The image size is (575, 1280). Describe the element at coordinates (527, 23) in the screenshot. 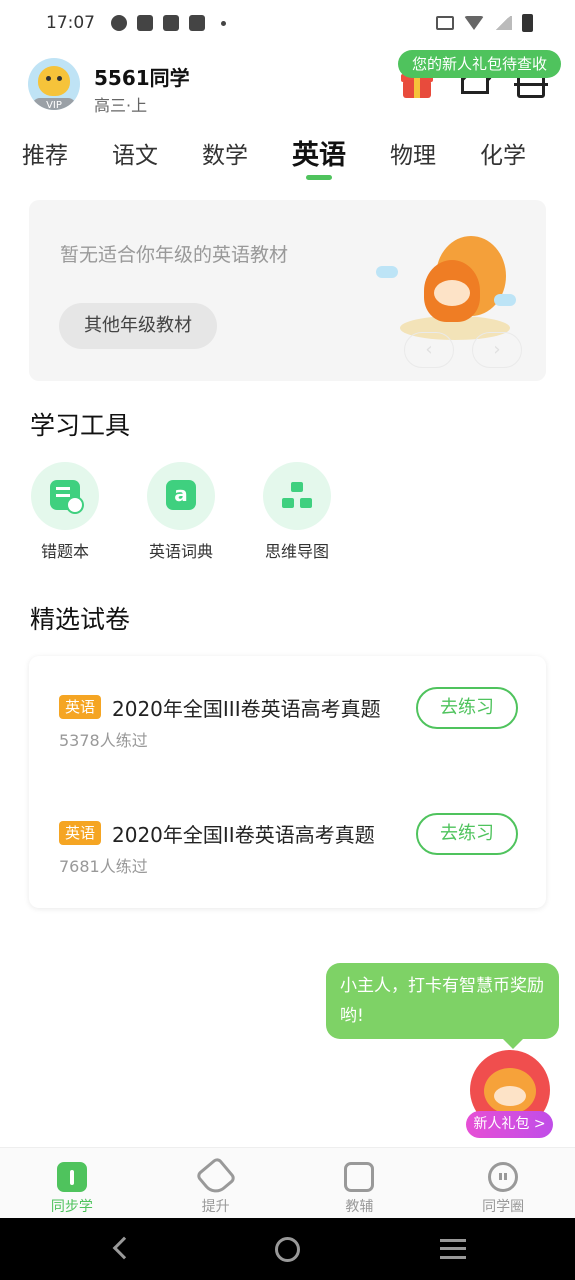

I see `battery-icon` at that location.